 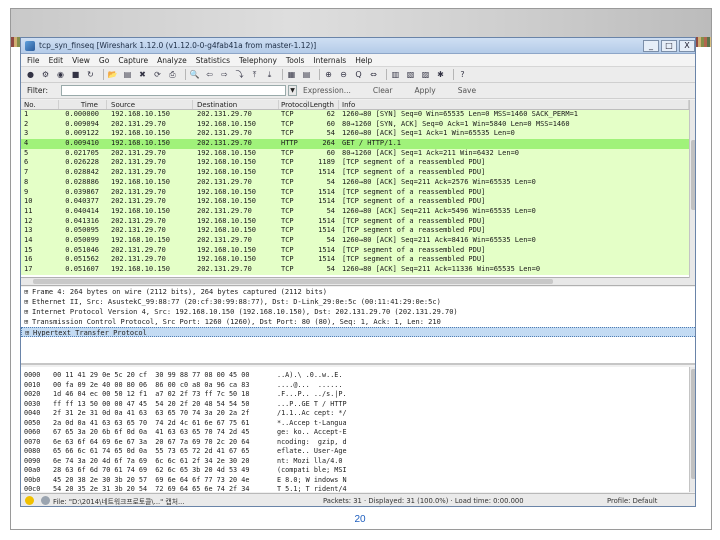 What do you see at coordinates (383, 90) in the screenshot?
I see `clear-button: Clear` at bounding box center [383, 90].